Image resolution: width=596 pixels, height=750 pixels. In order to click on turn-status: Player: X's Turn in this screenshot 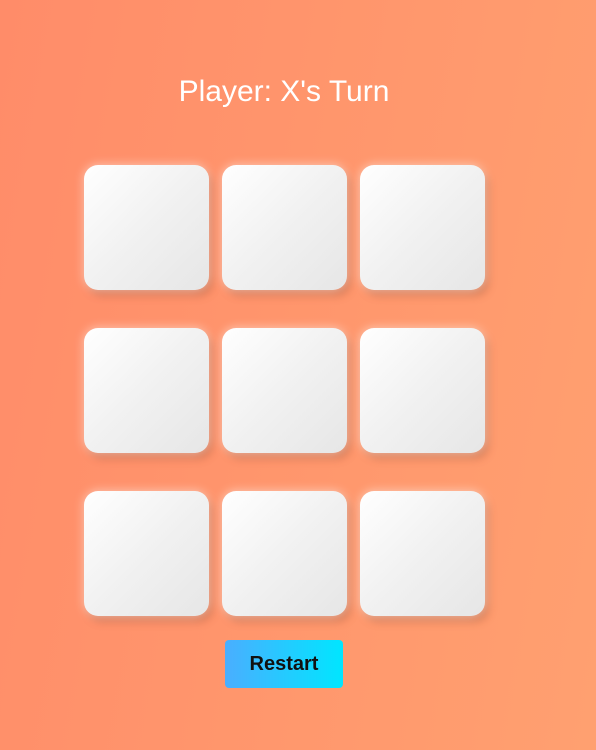, I will do `click(284, 91)`.